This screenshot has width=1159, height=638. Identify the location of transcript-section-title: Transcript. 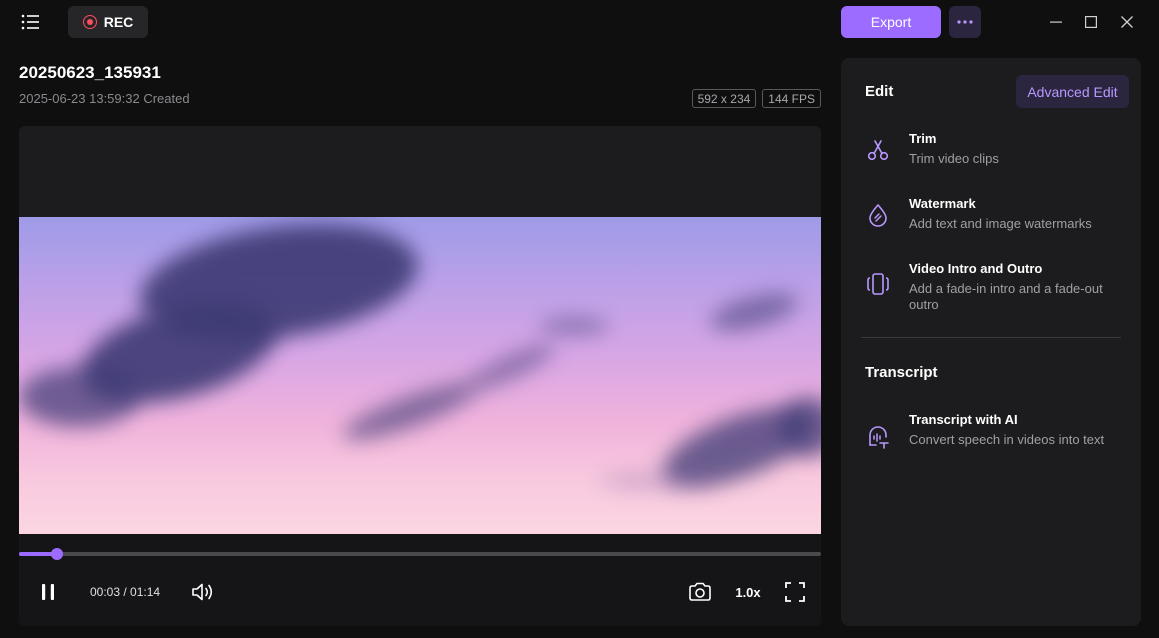
(901, 372).